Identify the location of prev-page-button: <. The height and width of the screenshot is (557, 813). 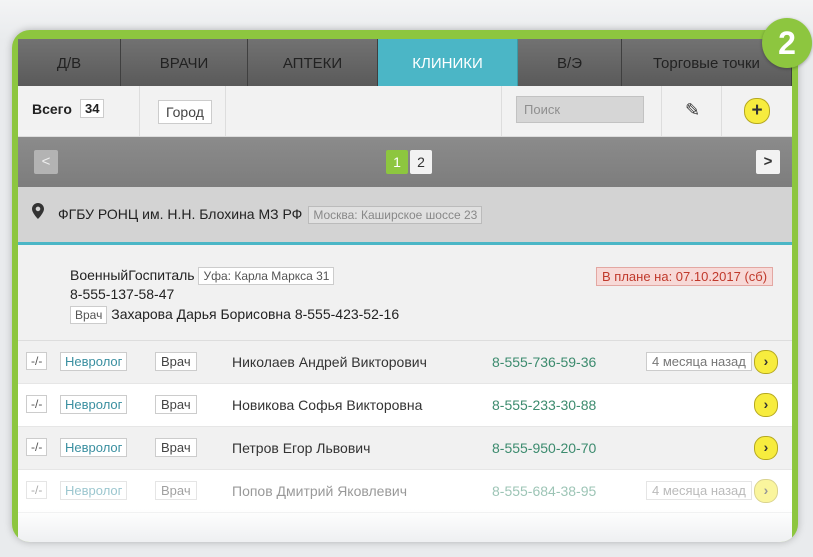
(46, 162).